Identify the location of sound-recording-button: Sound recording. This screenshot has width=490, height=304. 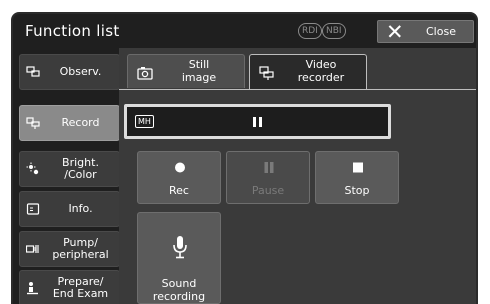
(179, 258).